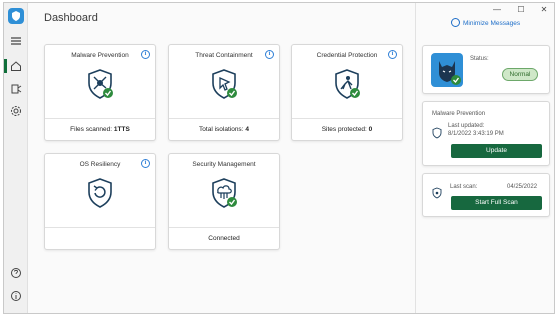 The height and width of the screenshot is (319, 560). What do you see at coordinates (347, 84) in the screenshot?
I see `credential-protection-icon` at bounding box center [347, 84].